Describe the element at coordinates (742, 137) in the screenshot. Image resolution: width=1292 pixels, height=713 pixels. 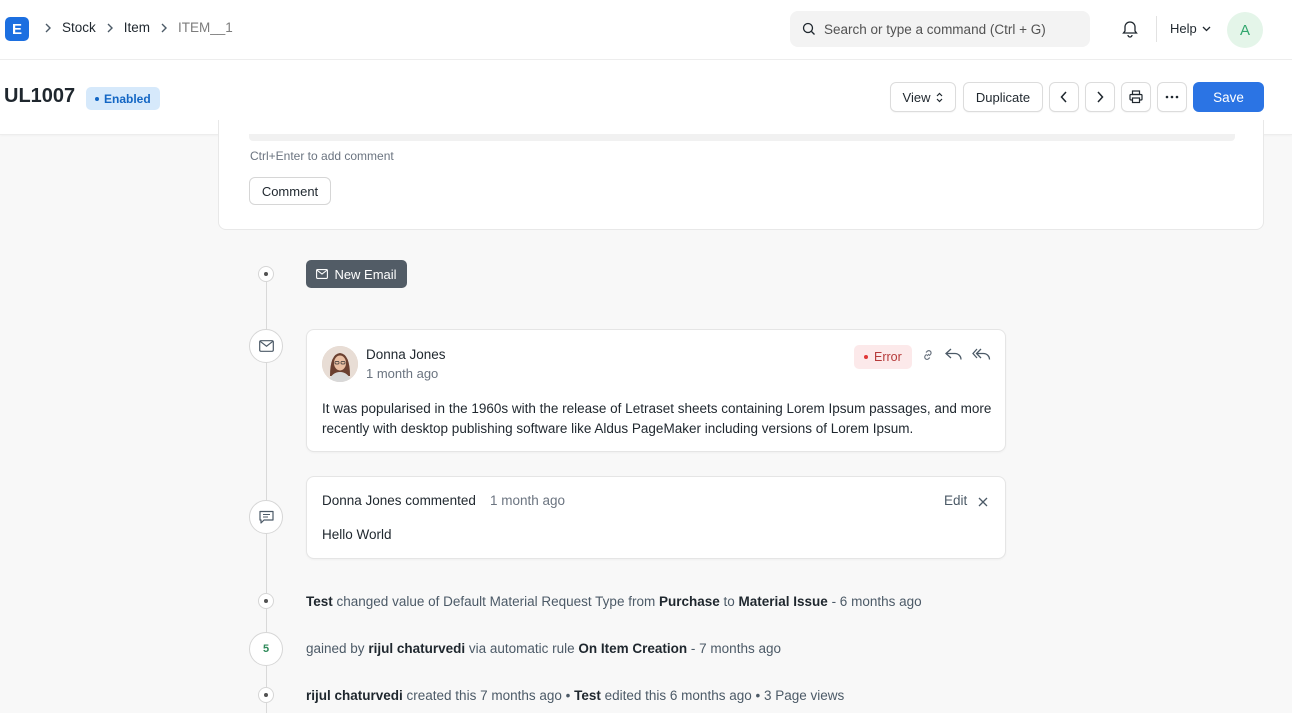
I see `comment-input` at that location.